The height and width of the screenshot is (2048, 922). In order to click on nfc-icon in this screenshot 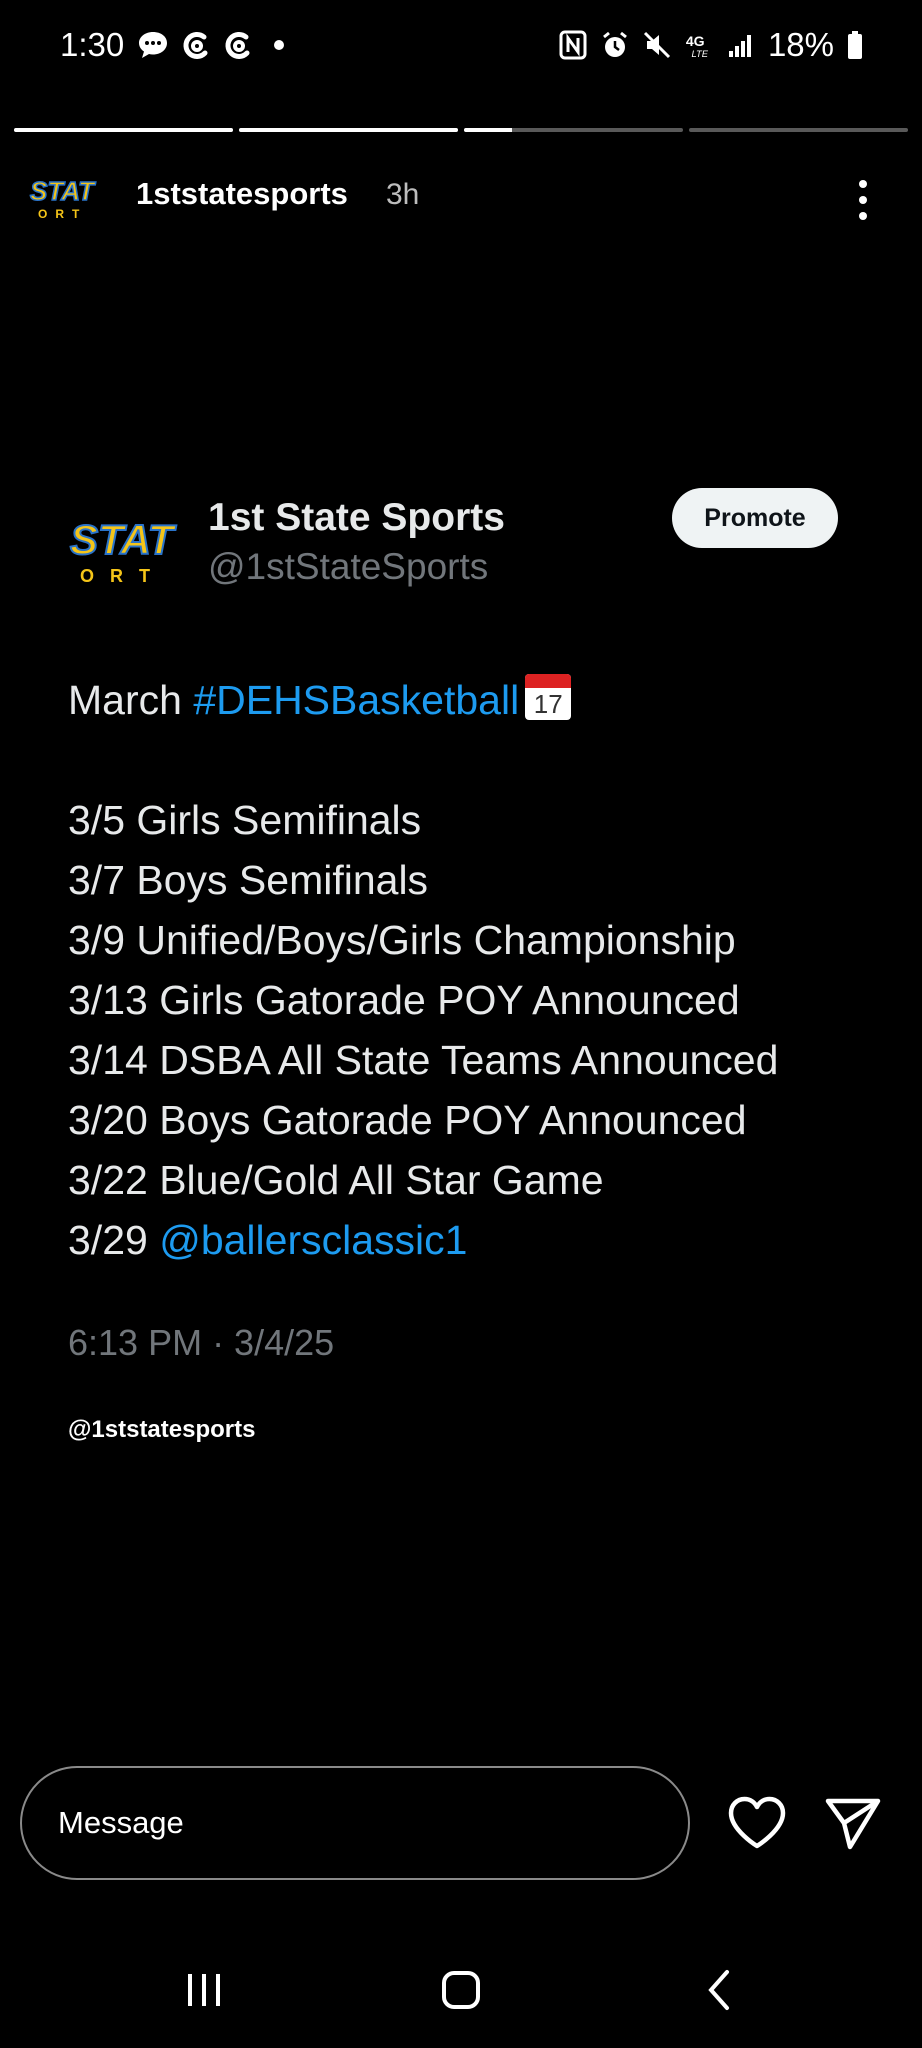, I will do `click(573, 45)`.